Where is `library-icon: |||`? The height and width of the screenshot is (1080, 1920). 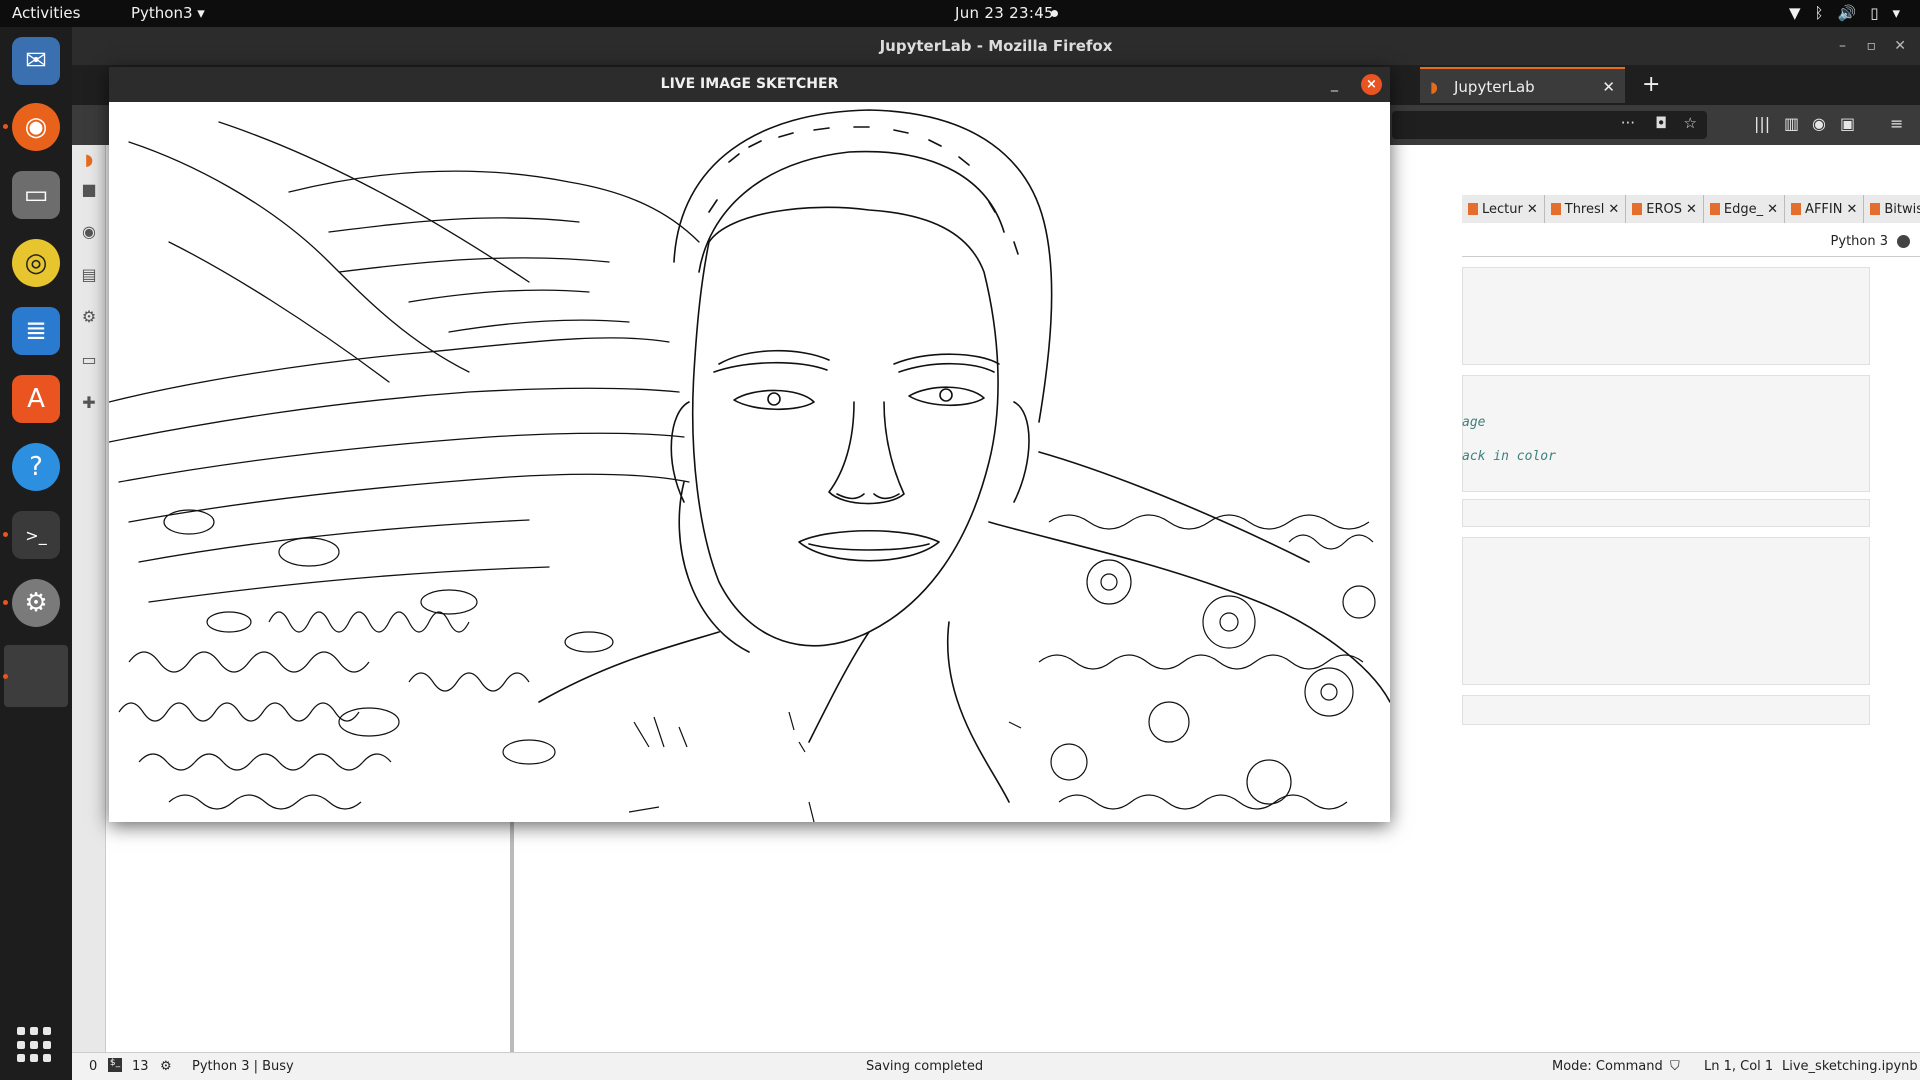 library-icon: ||| is located at coordinates (1762, 123).